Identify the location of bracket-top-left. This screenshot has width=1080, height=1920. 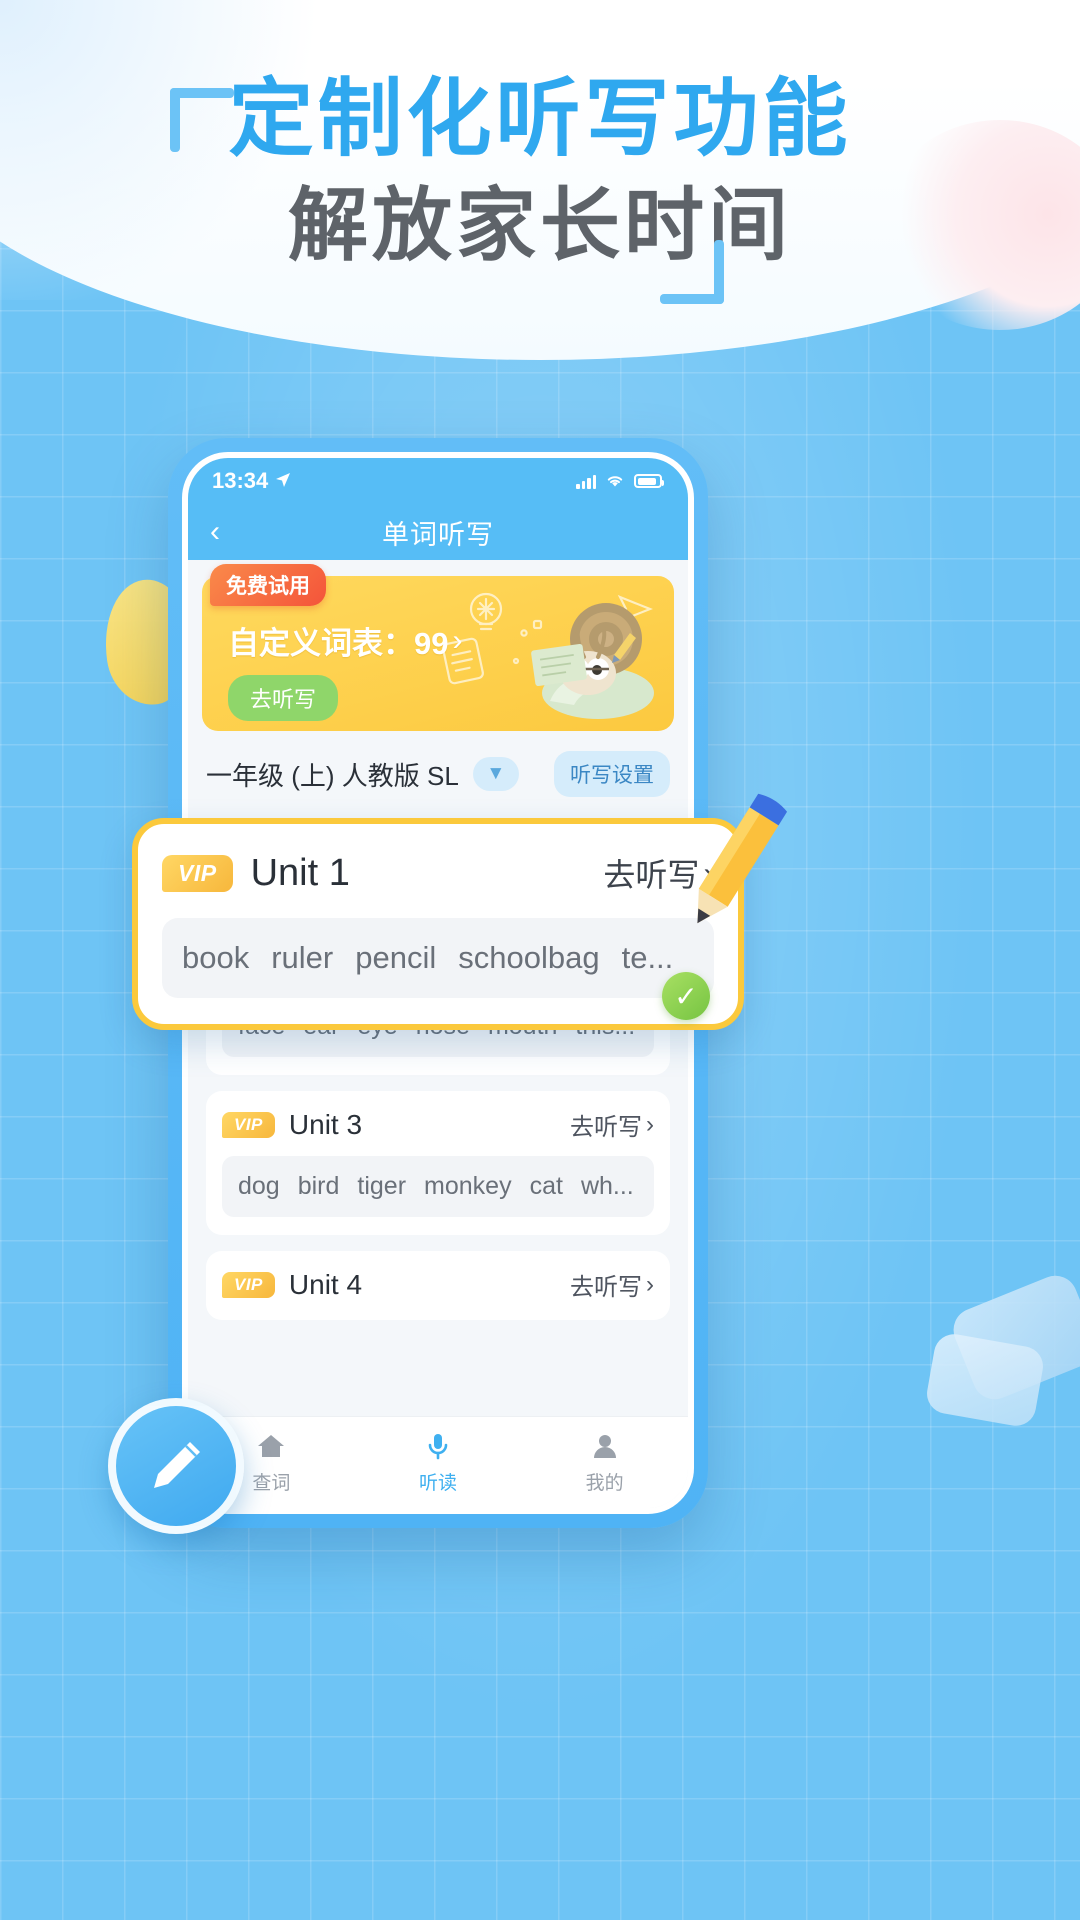
(202, 120).